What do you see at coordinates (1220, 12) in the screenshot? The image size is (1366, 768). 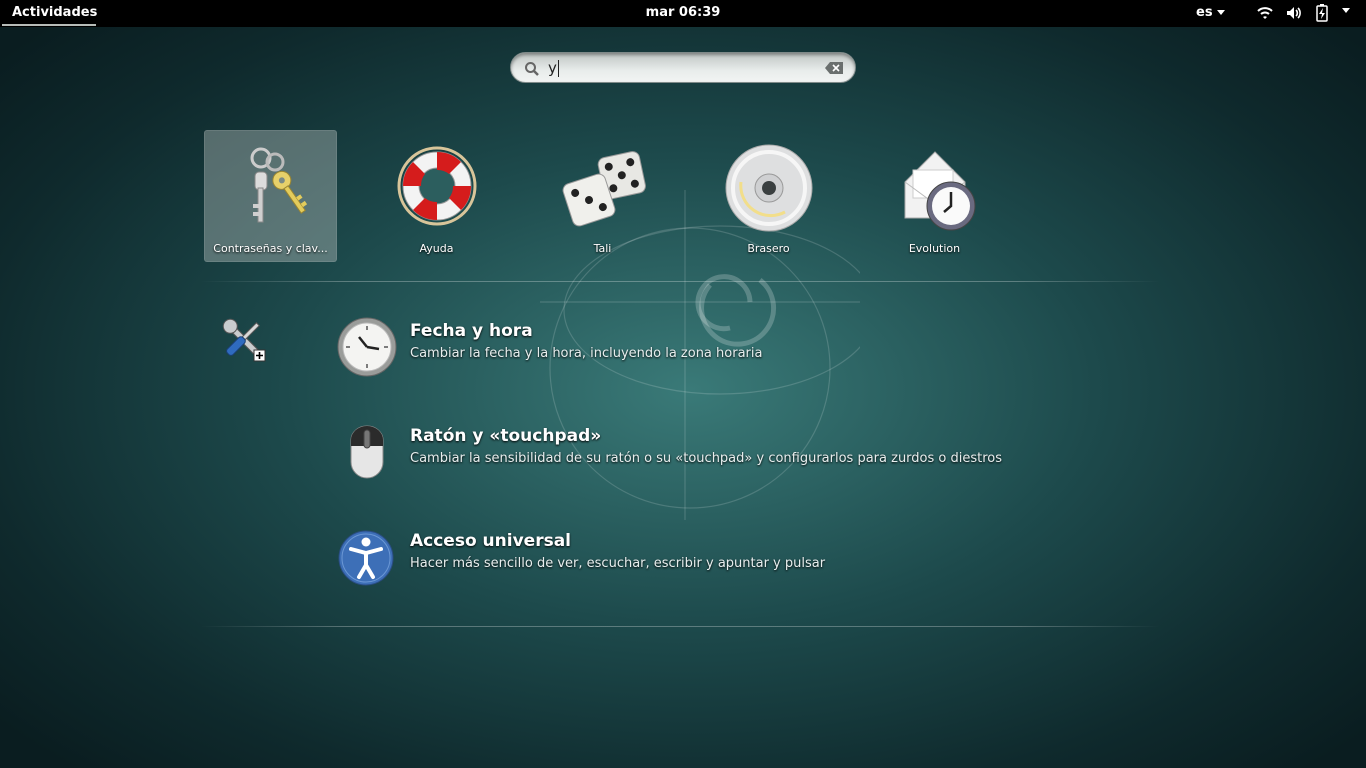 I see `chevron-down-icon` at bounding box center [1220, 12].